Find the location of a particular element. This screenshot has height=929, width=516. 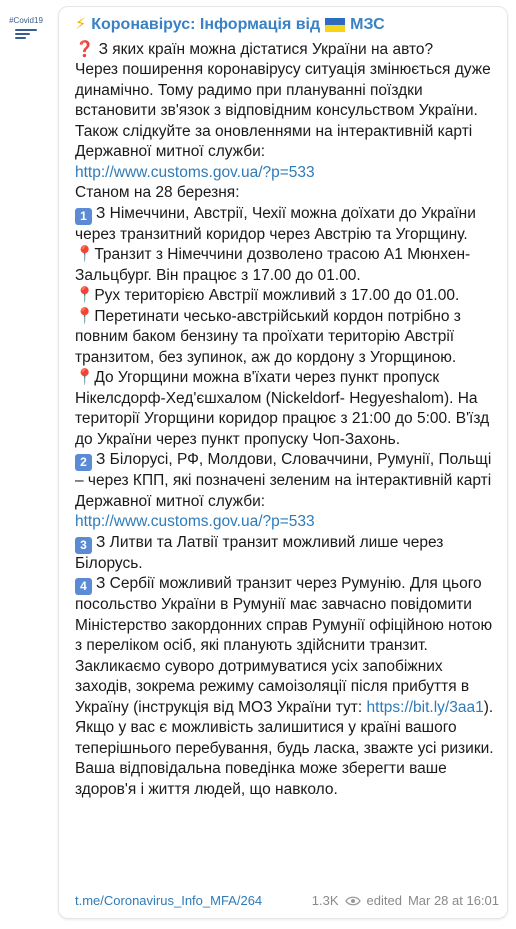

channel-title: ⚡ Коронавірус: Інформація від МЗС is located at coordinates (287, 25).